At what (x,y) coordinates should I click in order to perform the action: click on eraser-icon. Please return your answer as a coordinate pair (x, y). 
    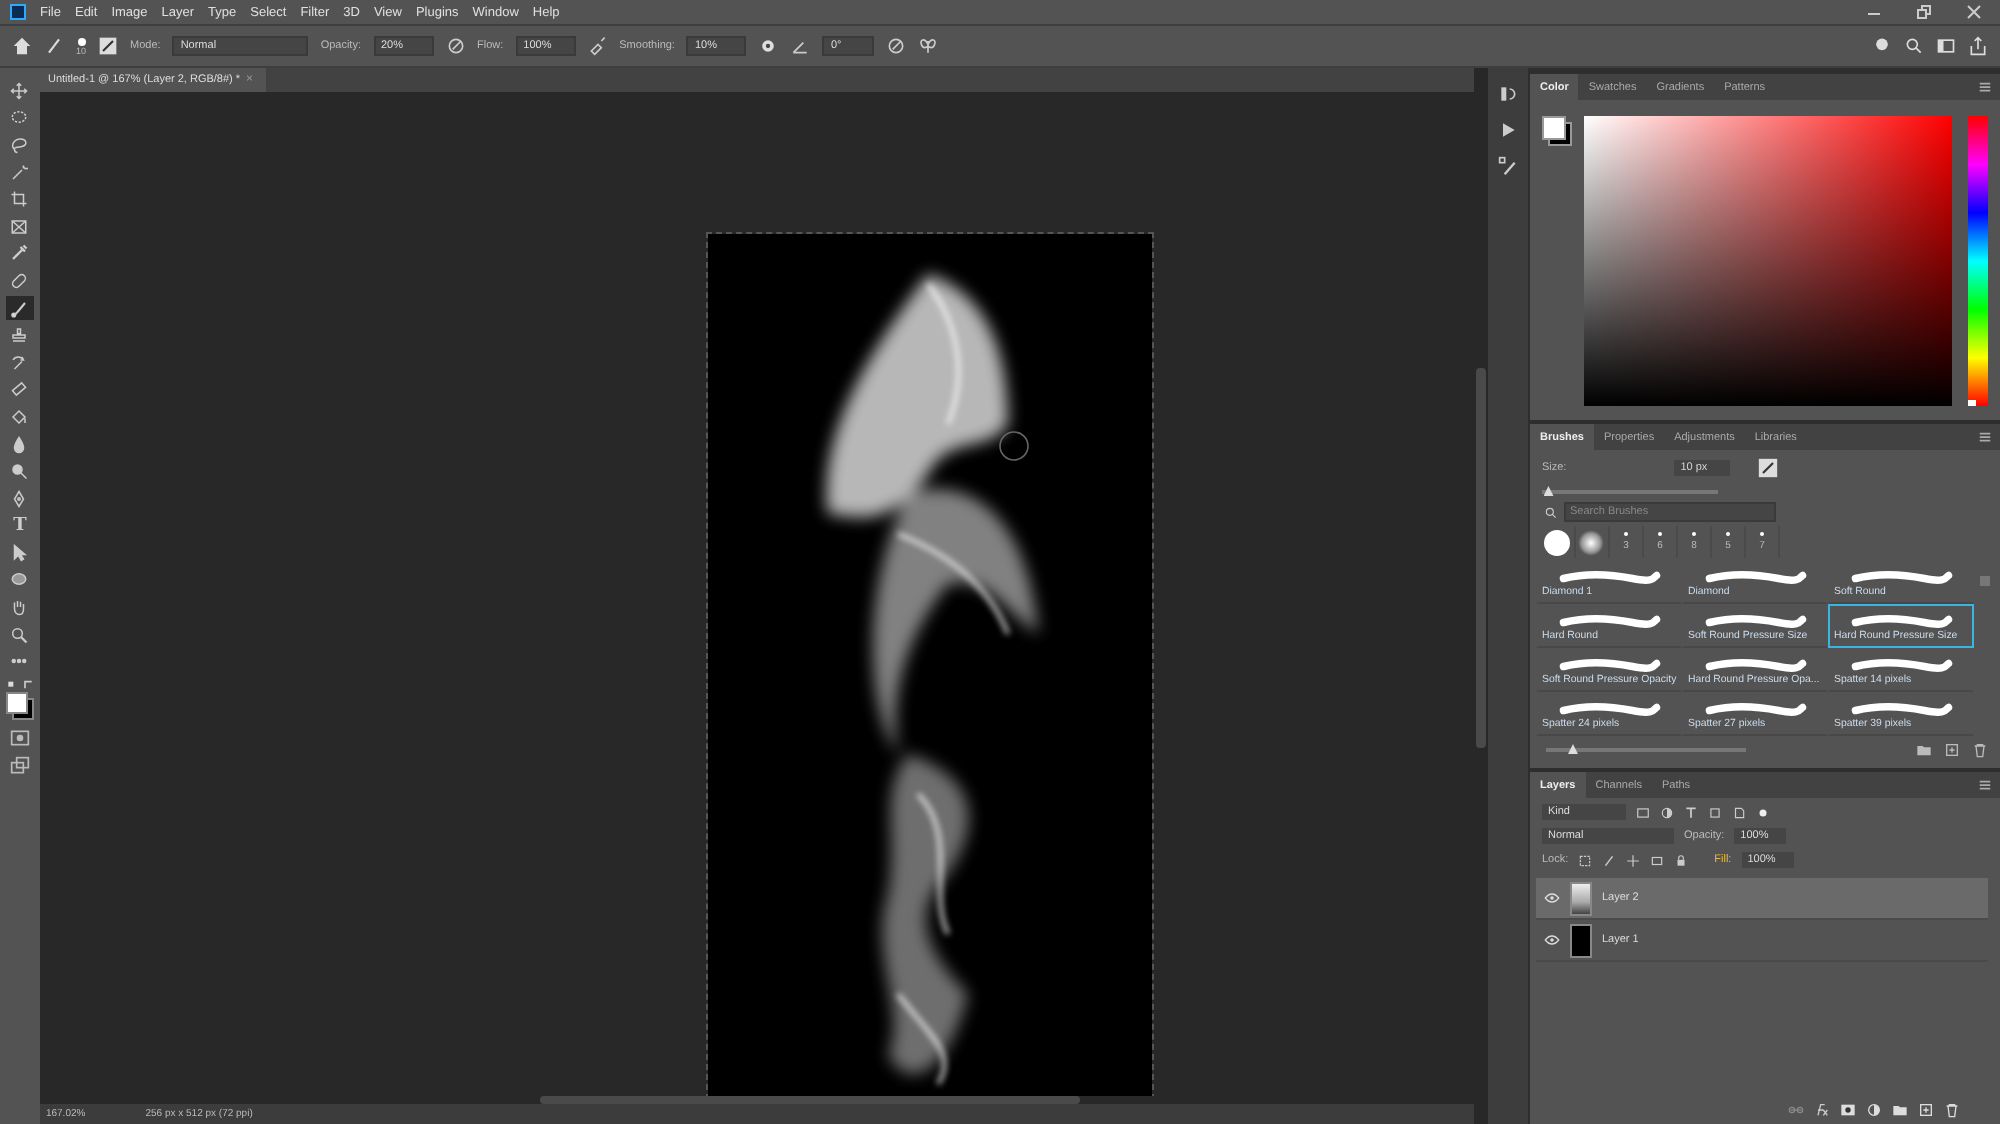
    Looking at the image, I should click on (19, 389).